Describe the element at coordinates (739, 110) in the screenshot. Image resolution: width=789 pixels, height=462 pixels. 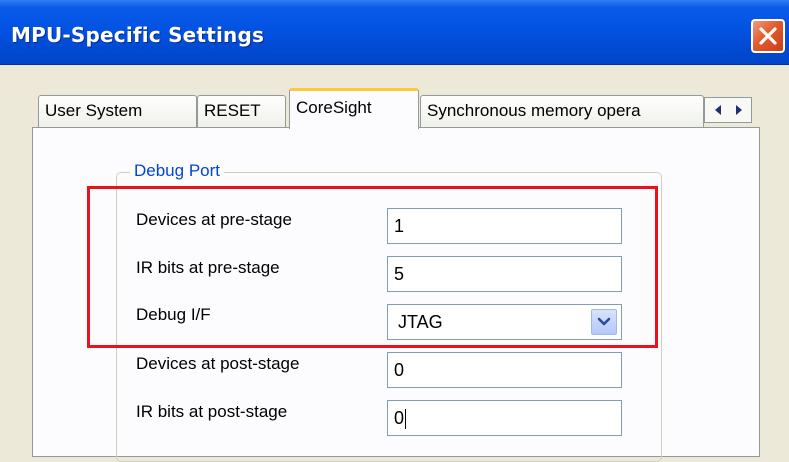
I see `arrow-right-icon` at that location.